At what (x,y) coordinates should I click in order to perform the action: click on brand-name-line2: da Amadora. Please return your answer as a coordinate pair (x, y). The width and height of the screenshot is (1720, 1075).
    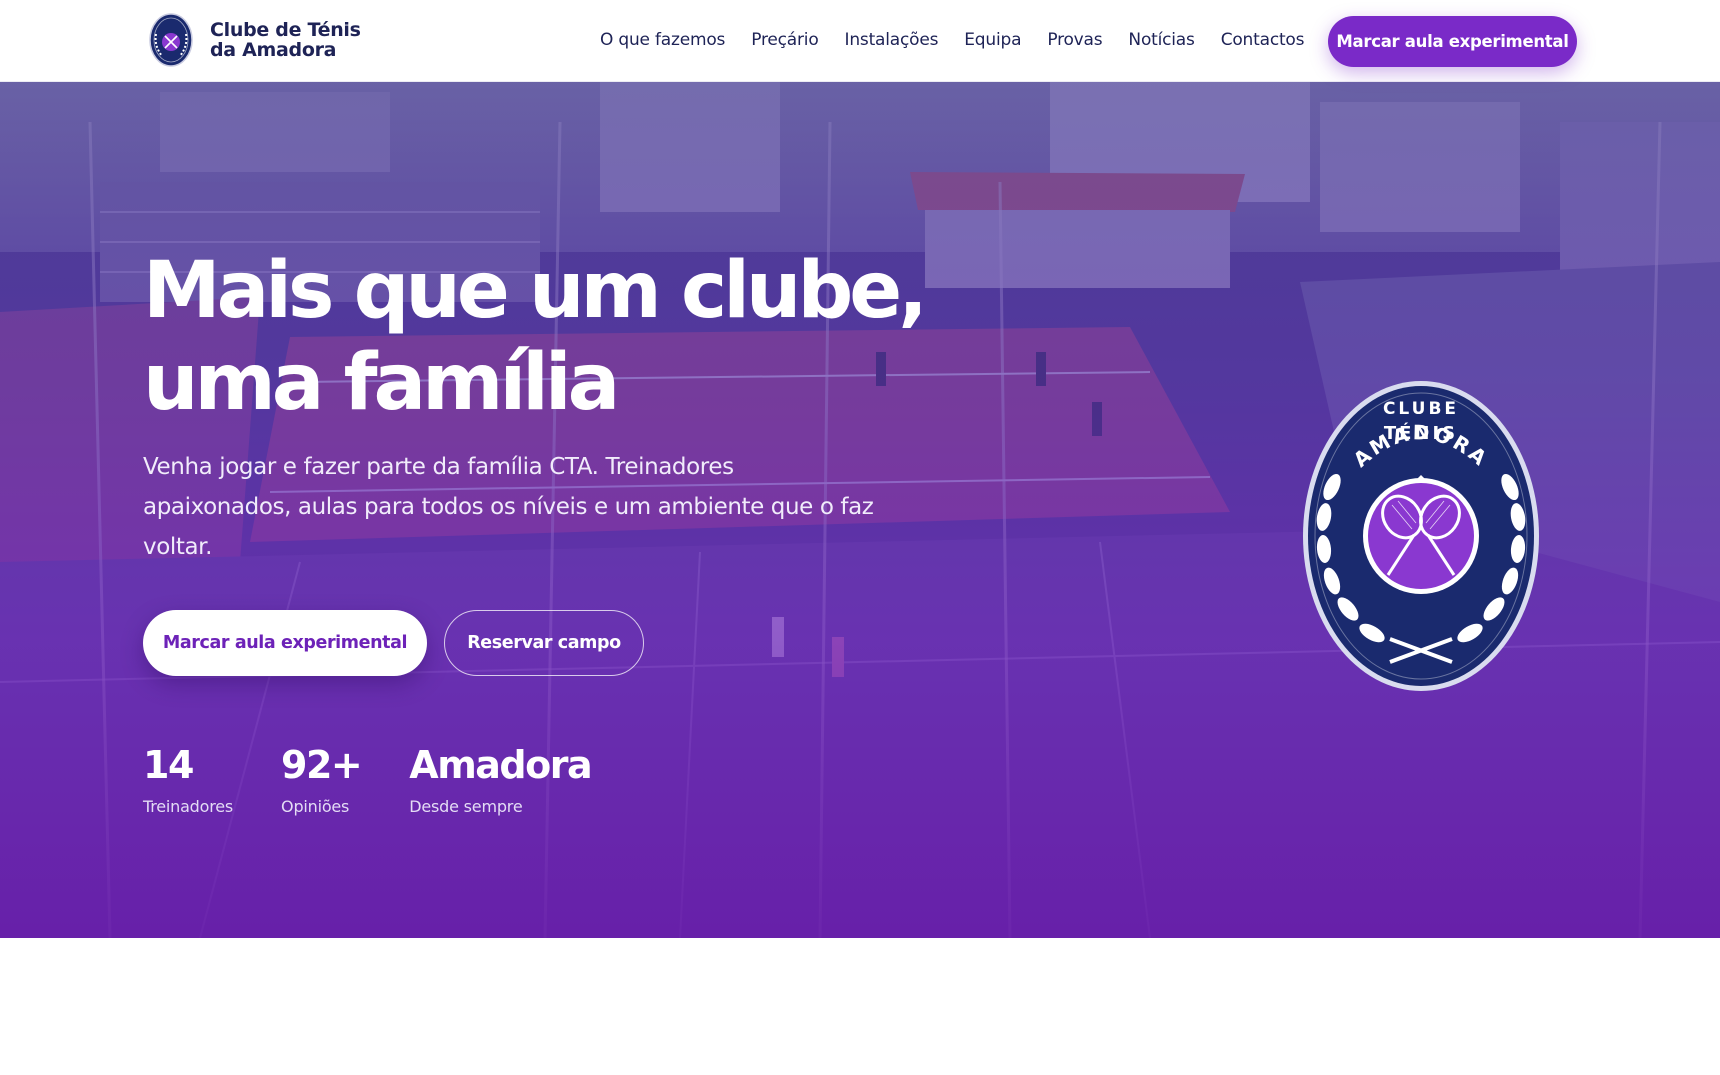
    Looking at the image, I should click on (273, 50).